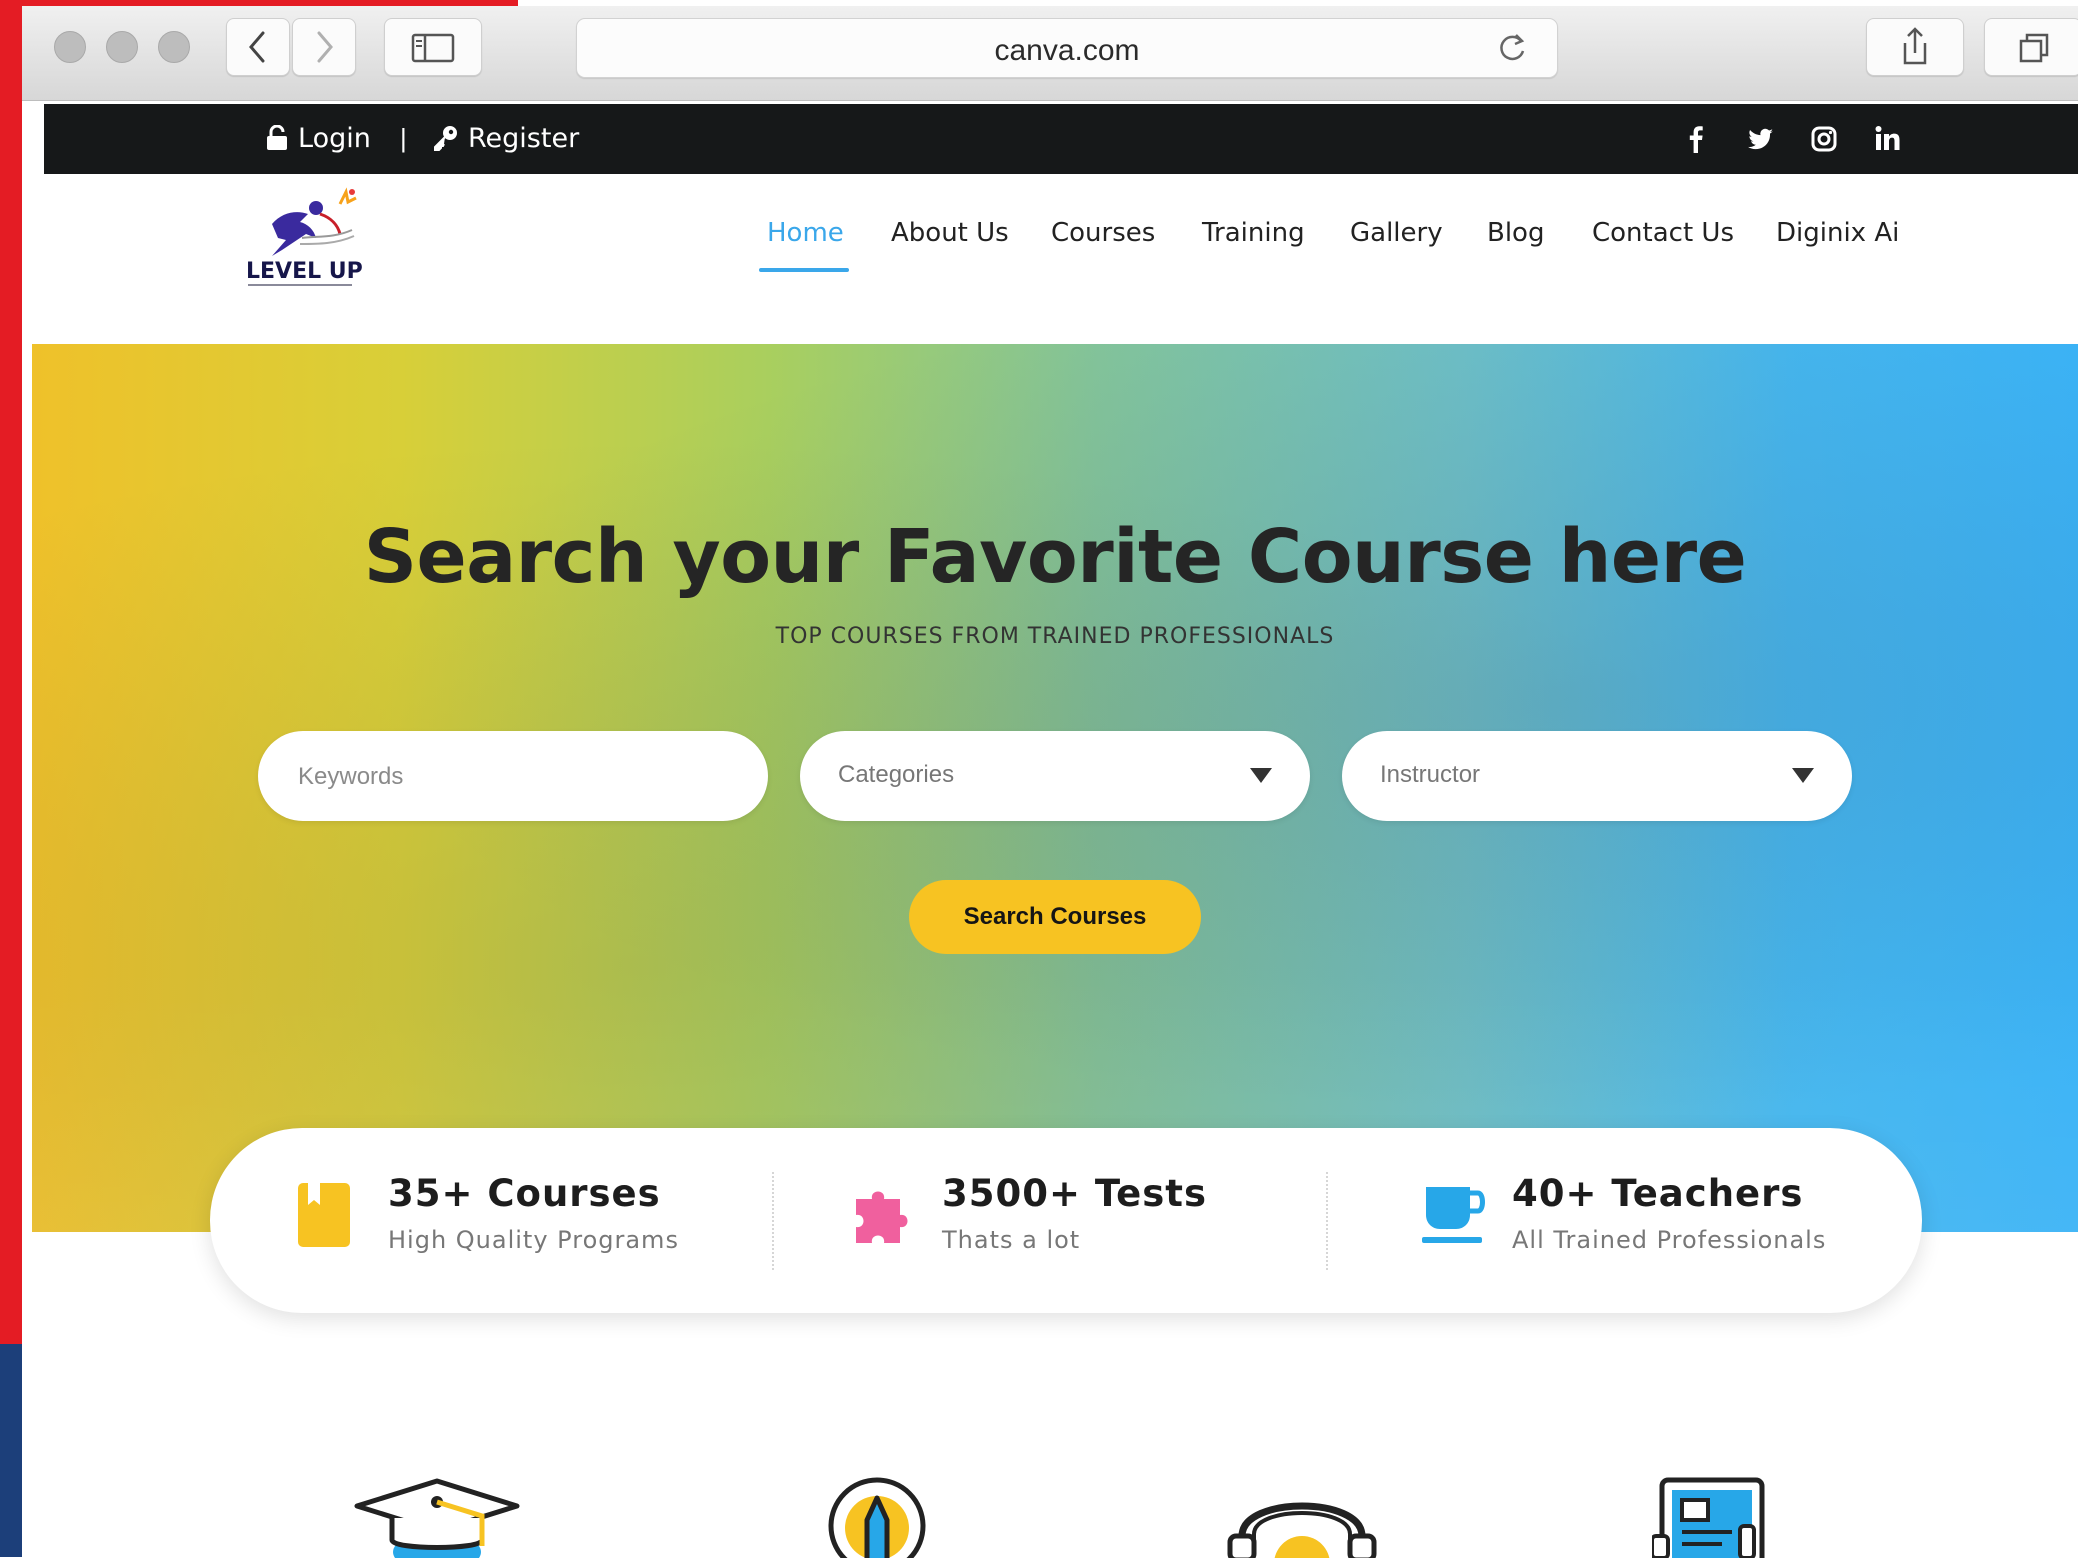 The image size is (2078, 1558). I want to click on back-icon, so click(257, 47).